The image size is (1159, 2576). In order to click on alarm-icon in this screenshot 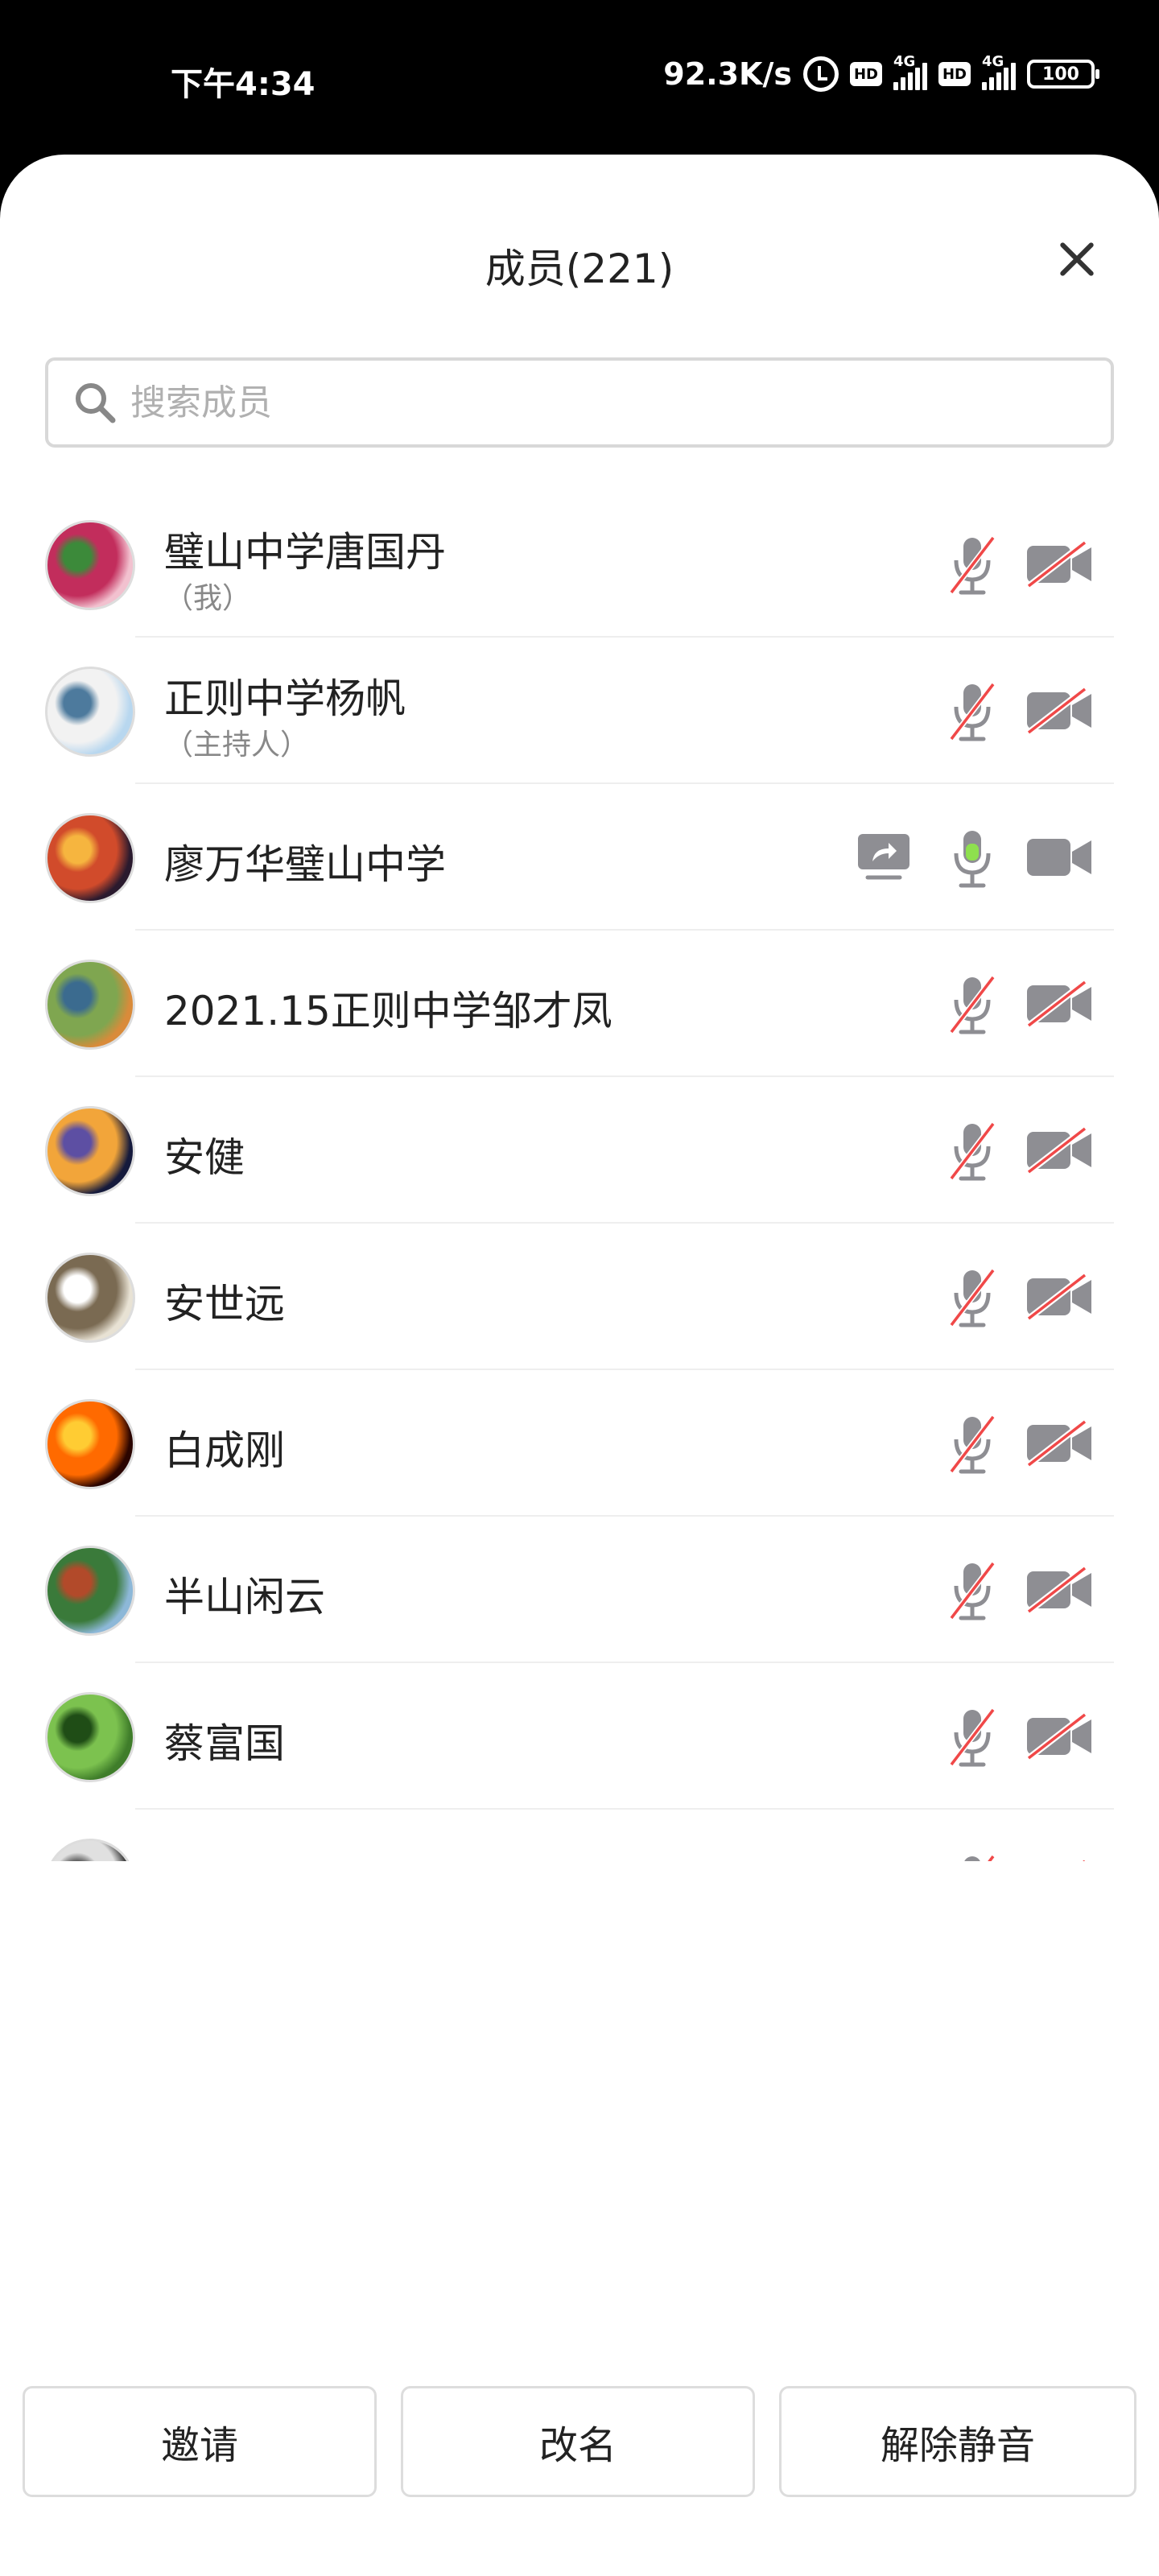, I will do `click(821, 74)`.